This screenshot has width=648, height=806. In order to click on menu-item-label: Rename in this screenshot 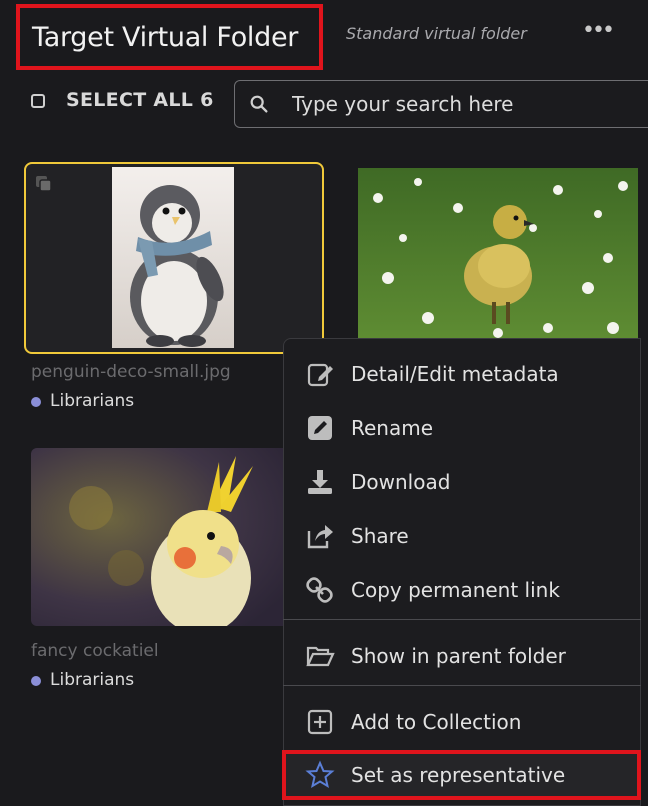, I will do `click(392, 428)`.